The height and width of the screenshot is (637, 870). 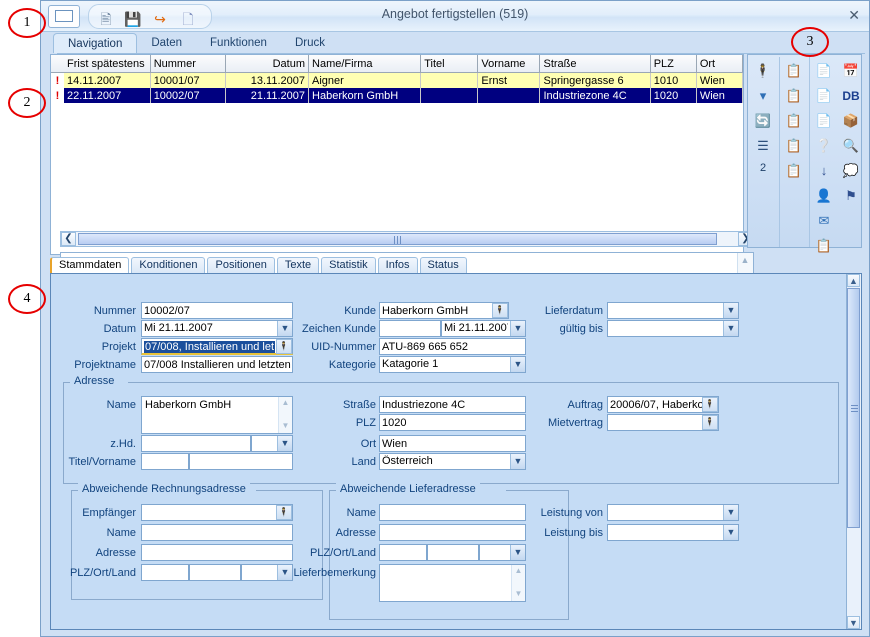 I want to click on leistung-bis-combo: ▼, so click(x=673, y=532).